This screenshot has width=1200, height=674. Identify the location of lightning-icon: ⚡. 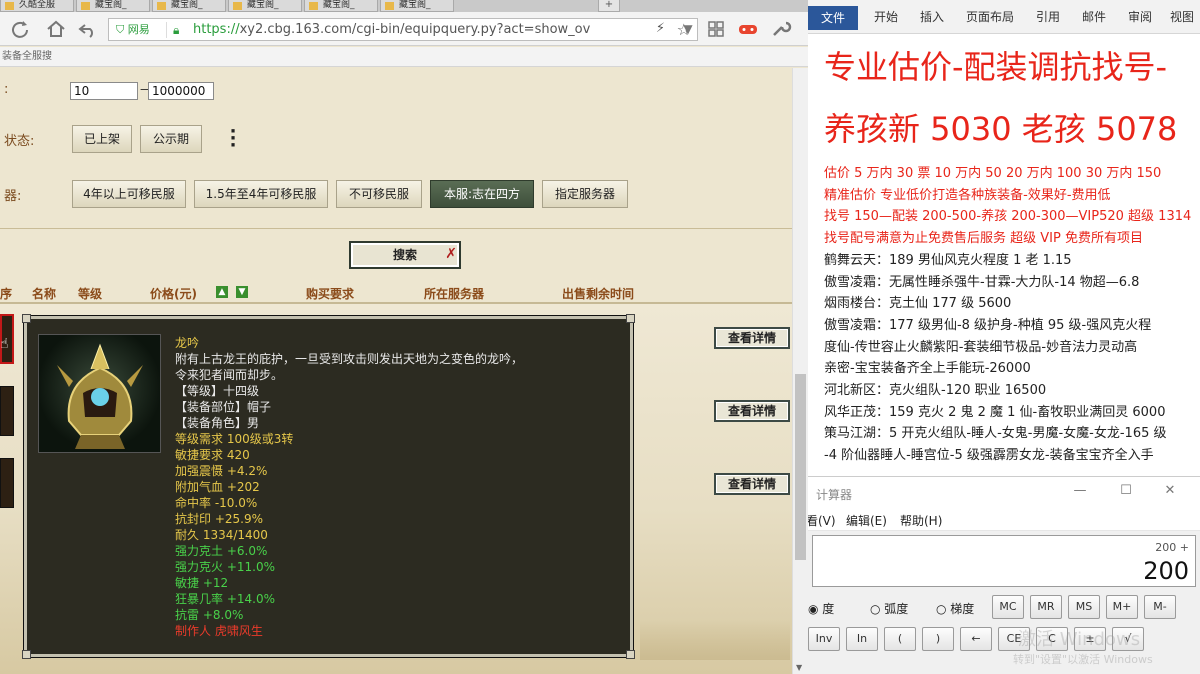
(660, 28).